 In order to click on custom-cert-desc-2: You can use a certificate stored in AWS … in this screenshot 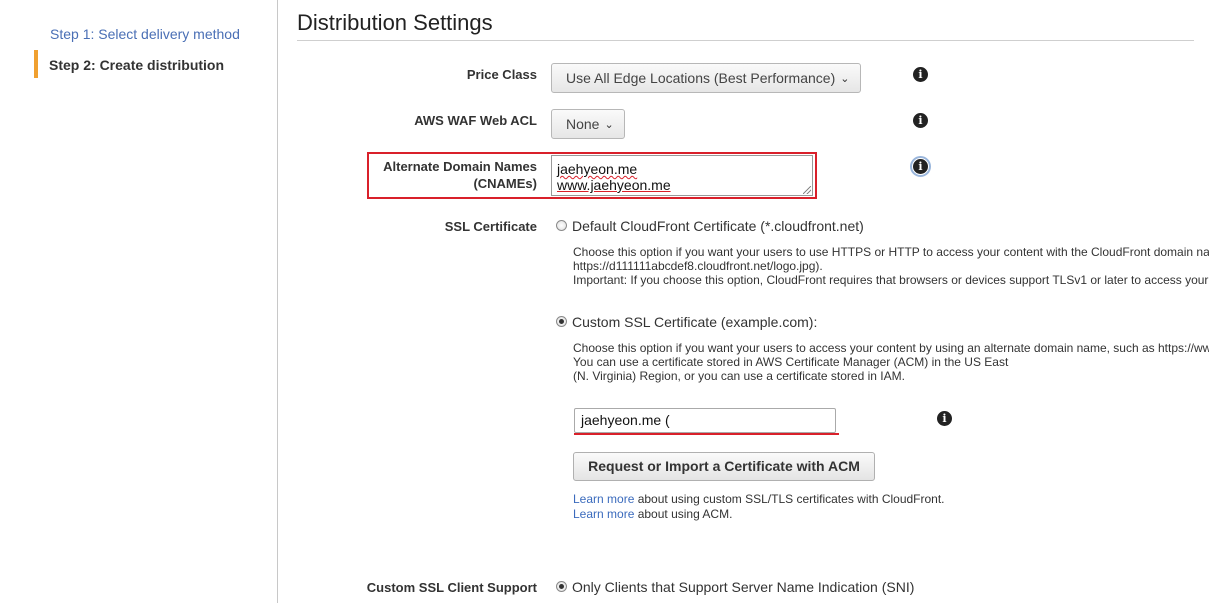, I will do `click(791, 362)`.